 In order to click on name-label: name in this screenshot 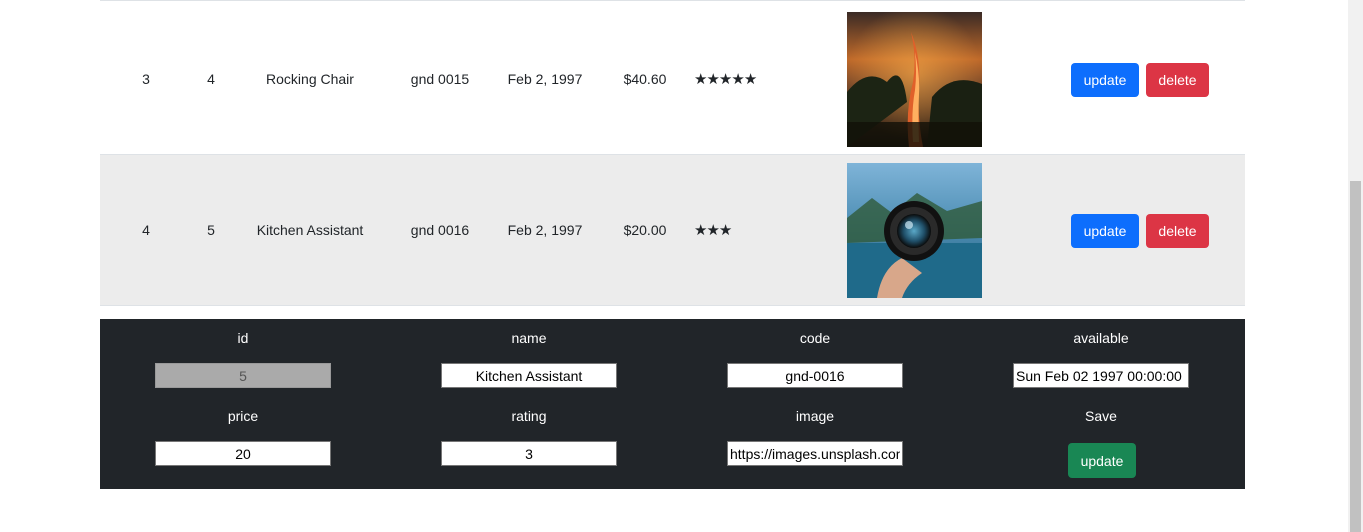, I will do `click(529, 338)`.